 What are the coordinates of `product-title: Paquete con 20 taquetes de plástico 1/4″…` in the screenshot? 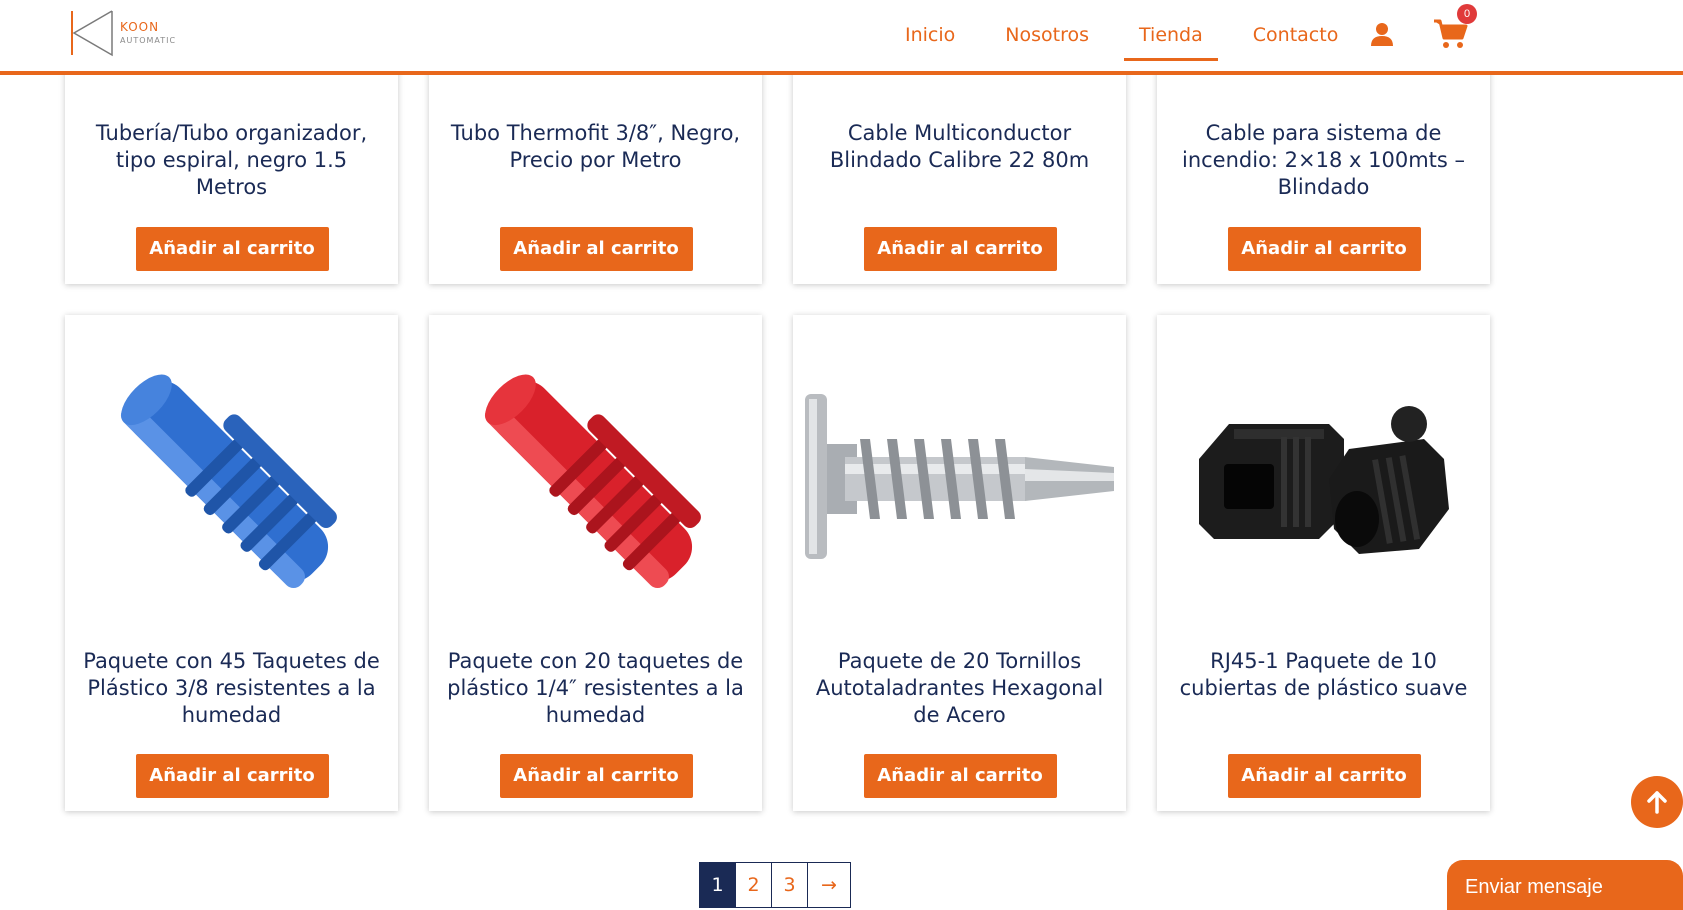 It's located at (595, 688).